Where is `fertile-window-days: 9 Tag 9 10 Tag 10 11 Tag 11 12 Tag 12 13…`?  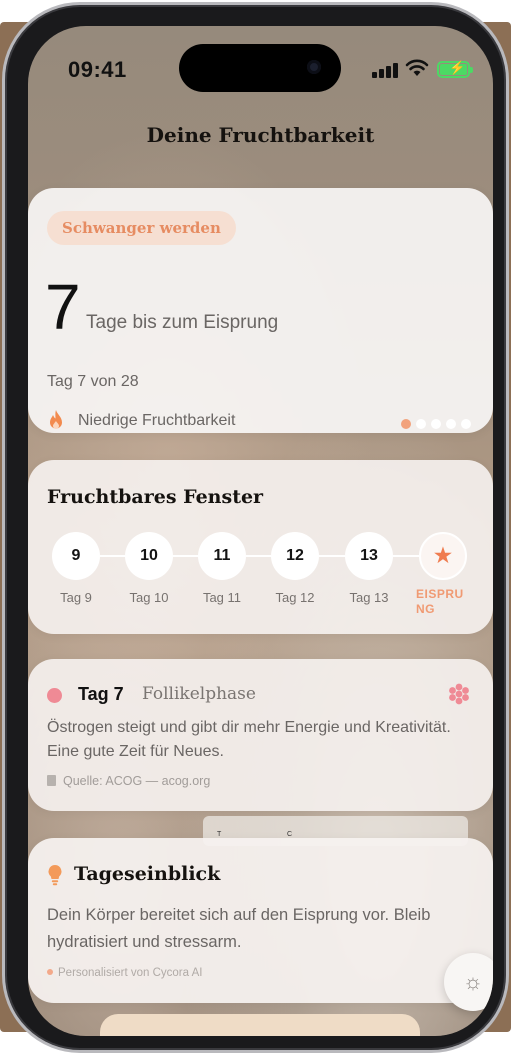 fertile-window-days: 9 Tag 9 10 Tag 10 11 Tag 11 12 Tag 12 13… is located at coordinates (262, 577).